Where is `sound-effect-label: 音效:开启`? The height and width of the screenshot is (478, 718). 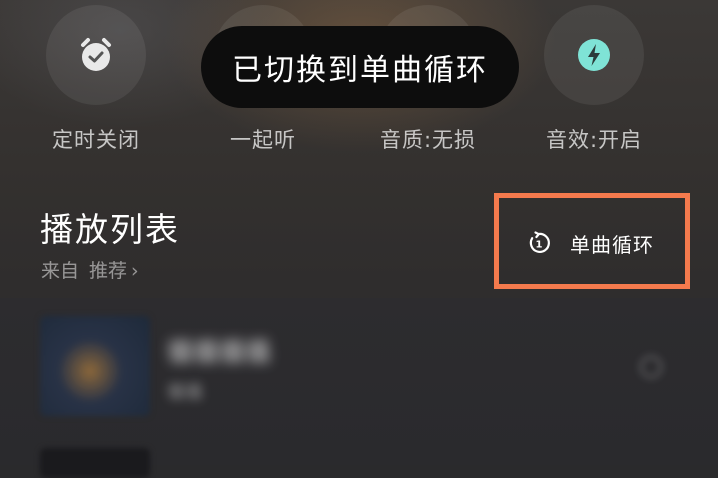
sound-effect-label: 音效:开启 is located at coordinates (594, 140).